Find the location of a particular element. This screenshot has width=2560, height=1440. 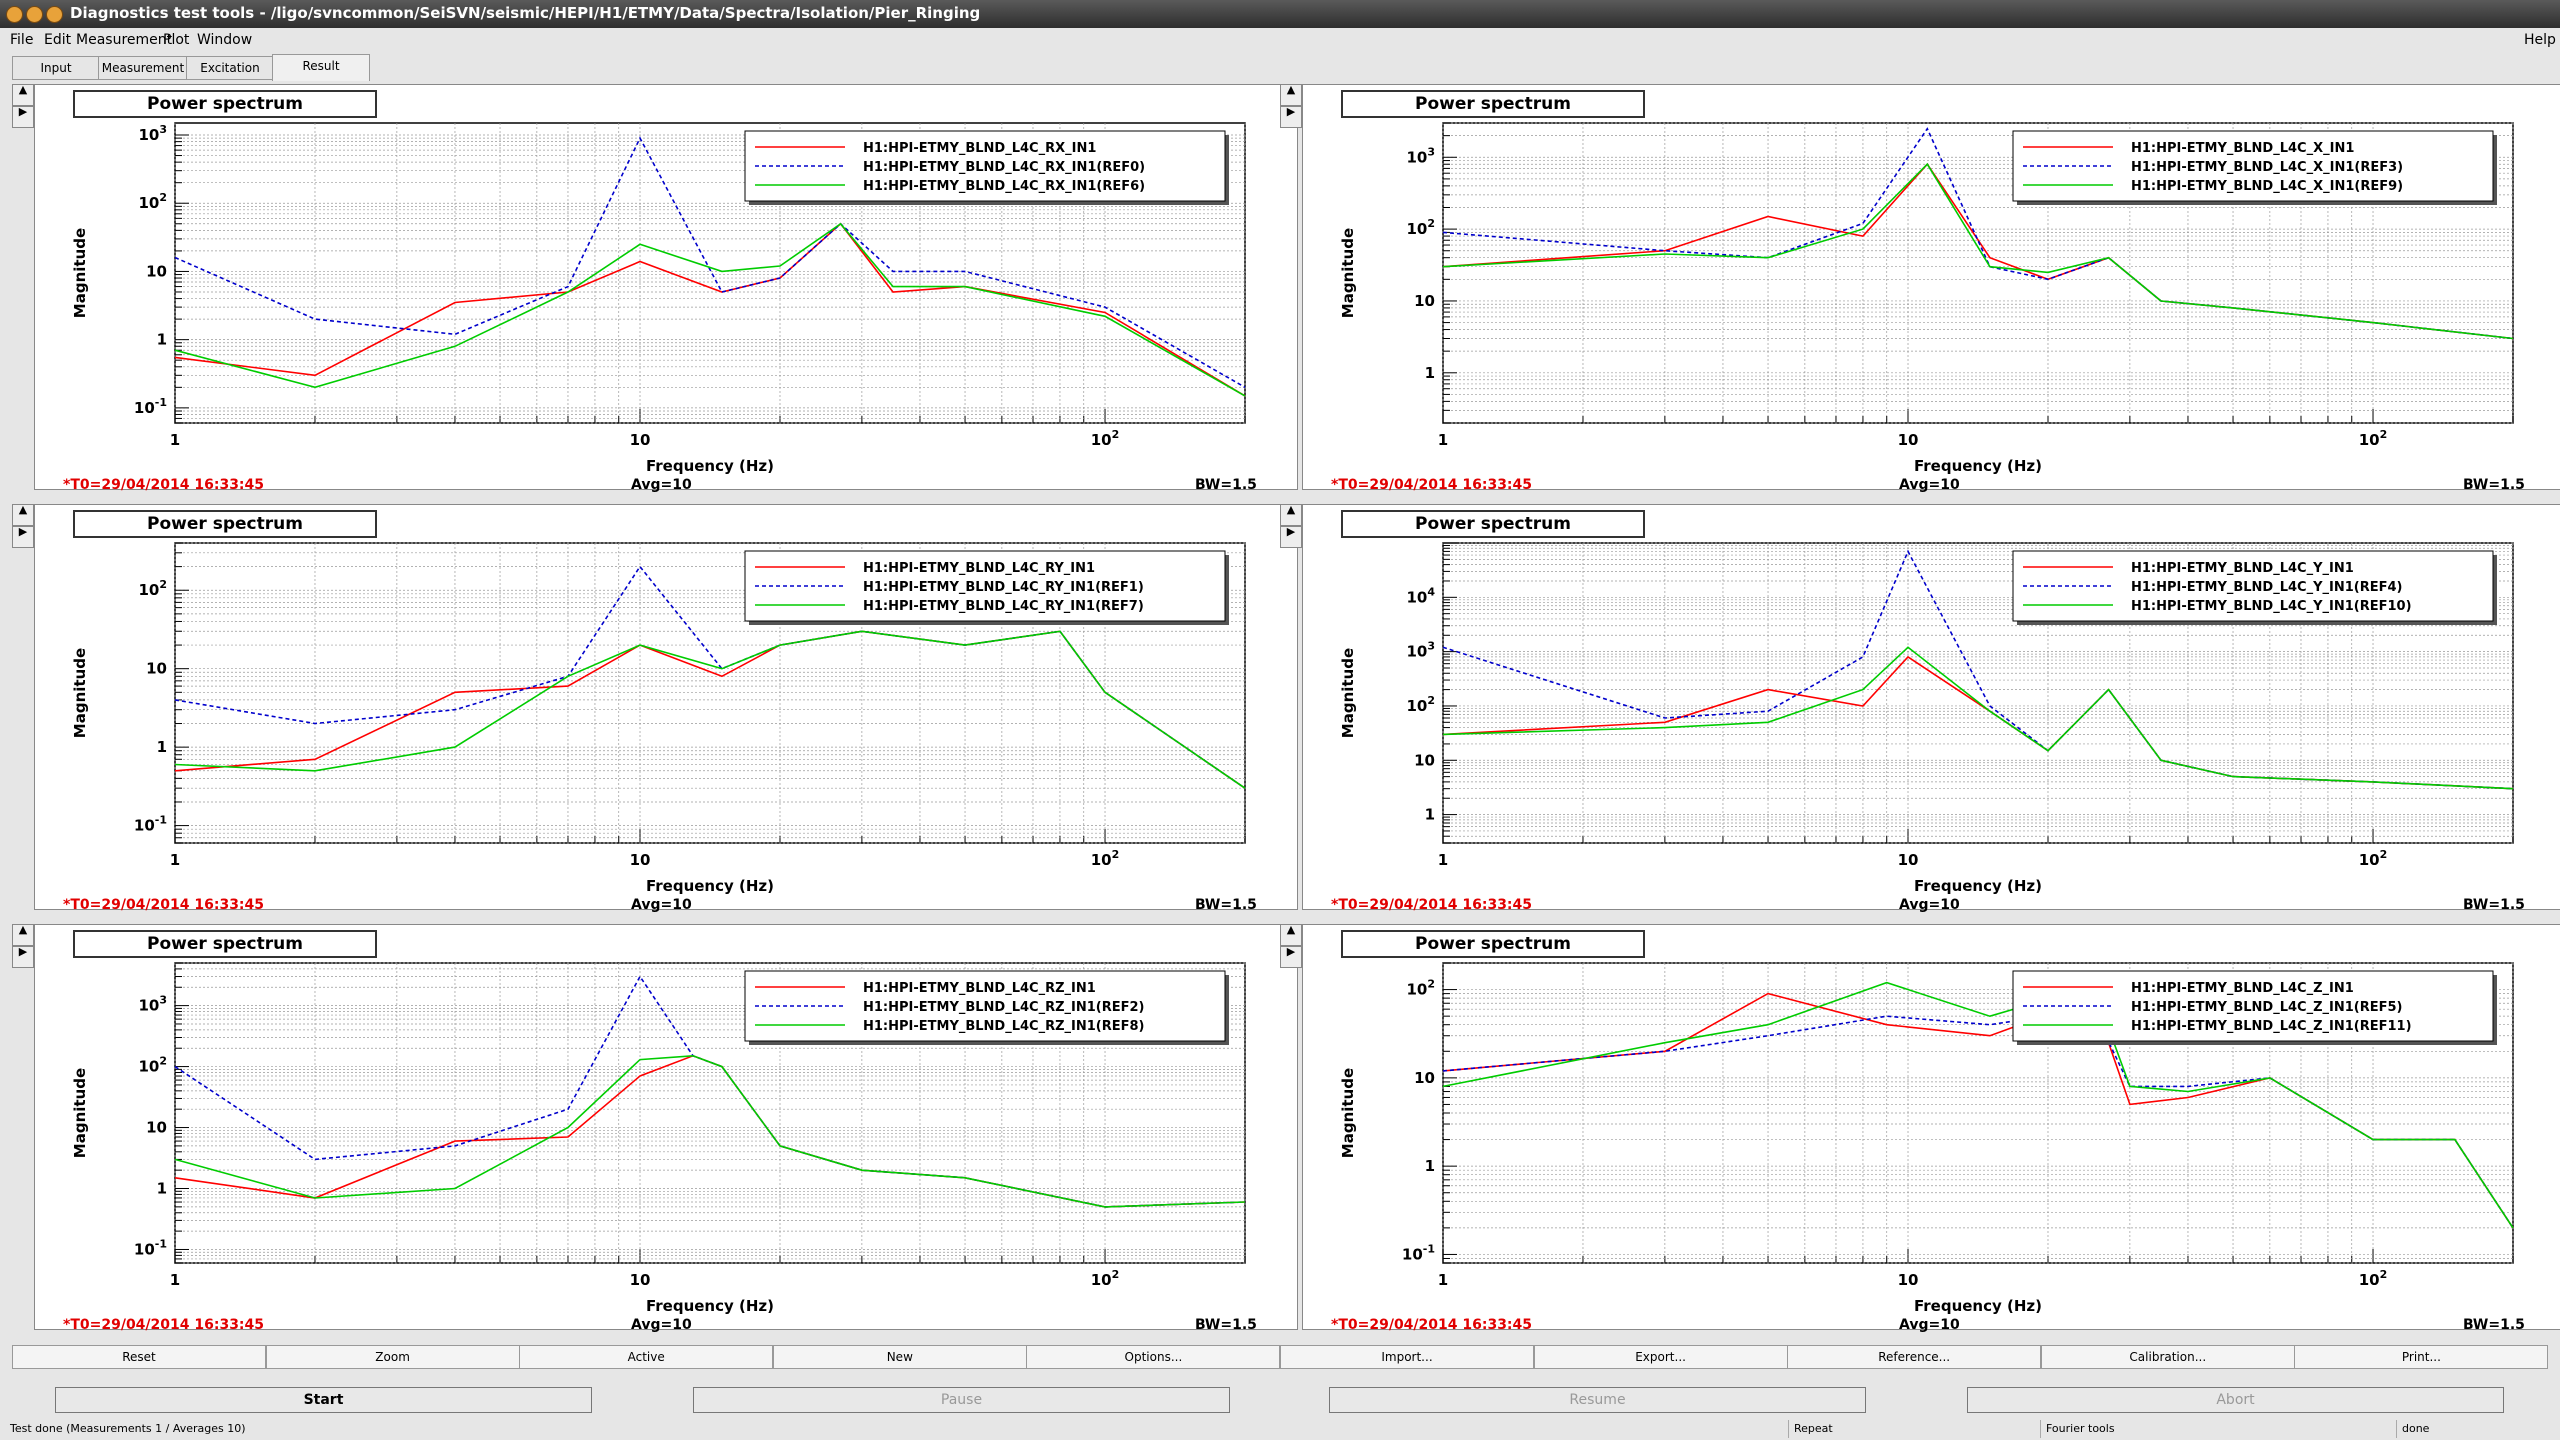

maximize-icon is located at coordinates (54, 14).